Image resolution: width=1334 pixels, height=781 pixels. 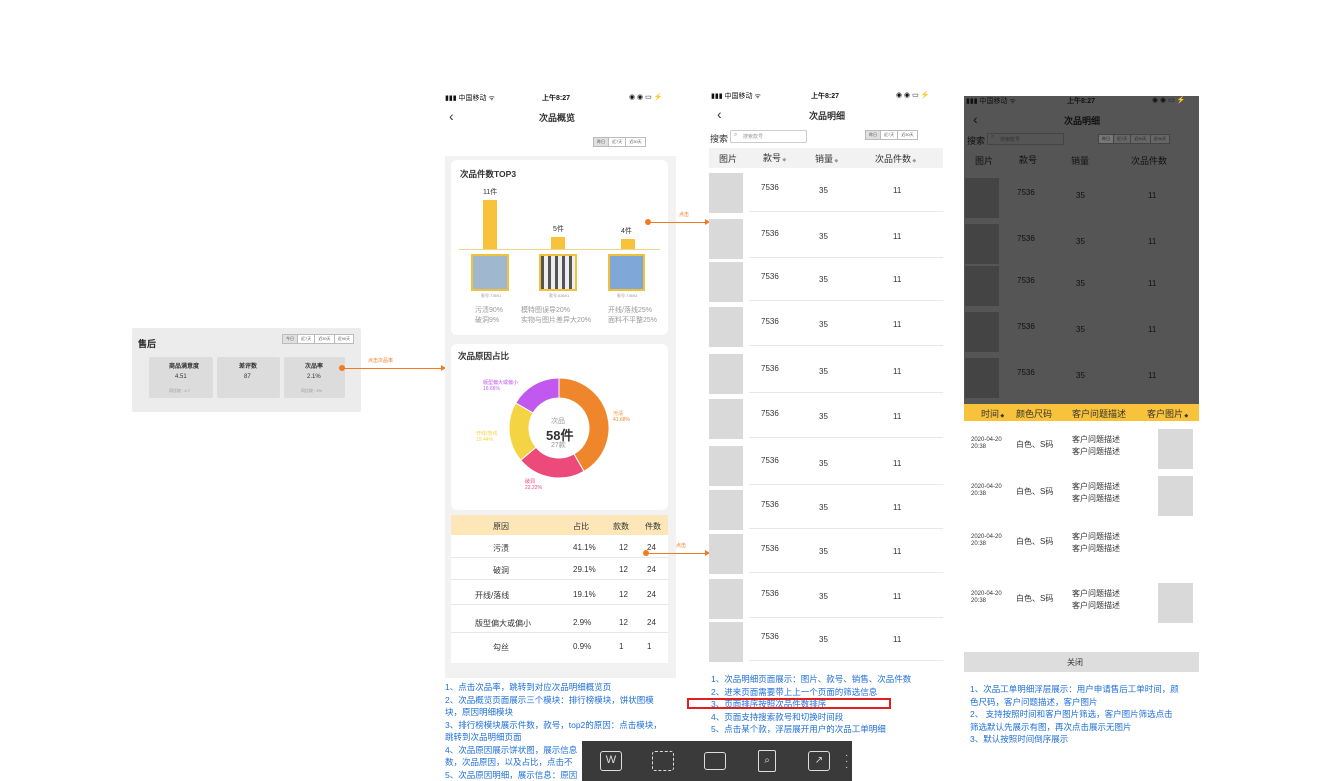 I want to click on note-line: 4、页面支持搜索款号和切换时间段, so click(x=777, y=716).